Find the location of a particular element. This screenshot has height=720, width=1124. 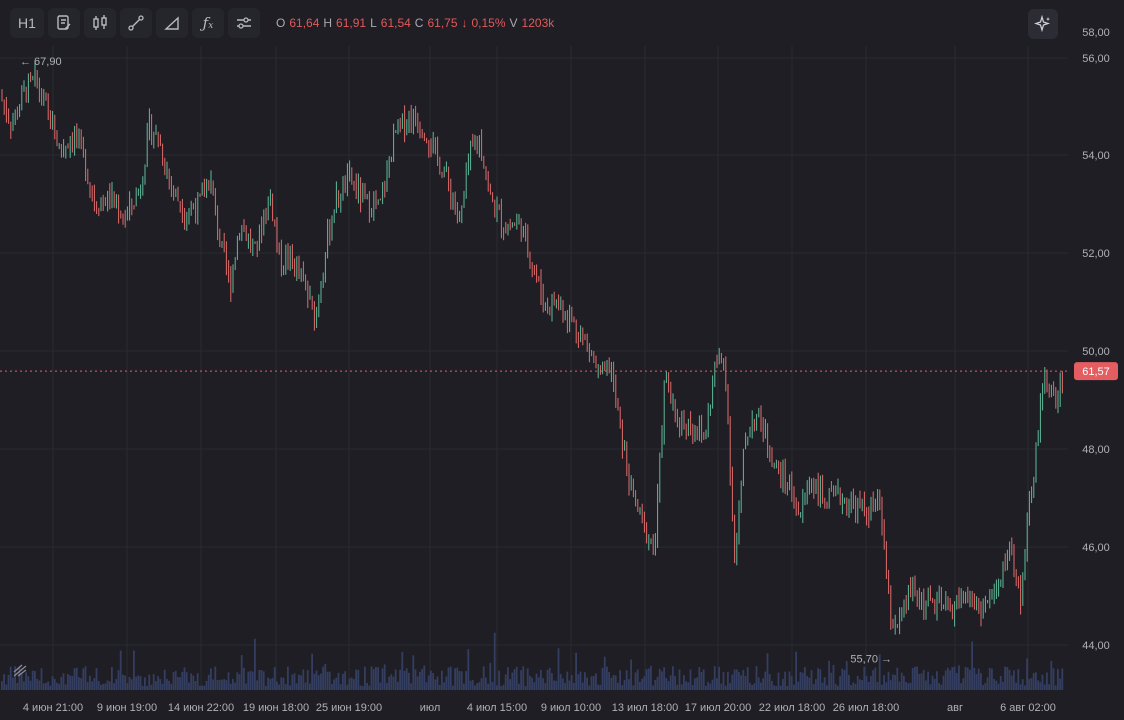

candles-icon is located at coordinates (100, 22).